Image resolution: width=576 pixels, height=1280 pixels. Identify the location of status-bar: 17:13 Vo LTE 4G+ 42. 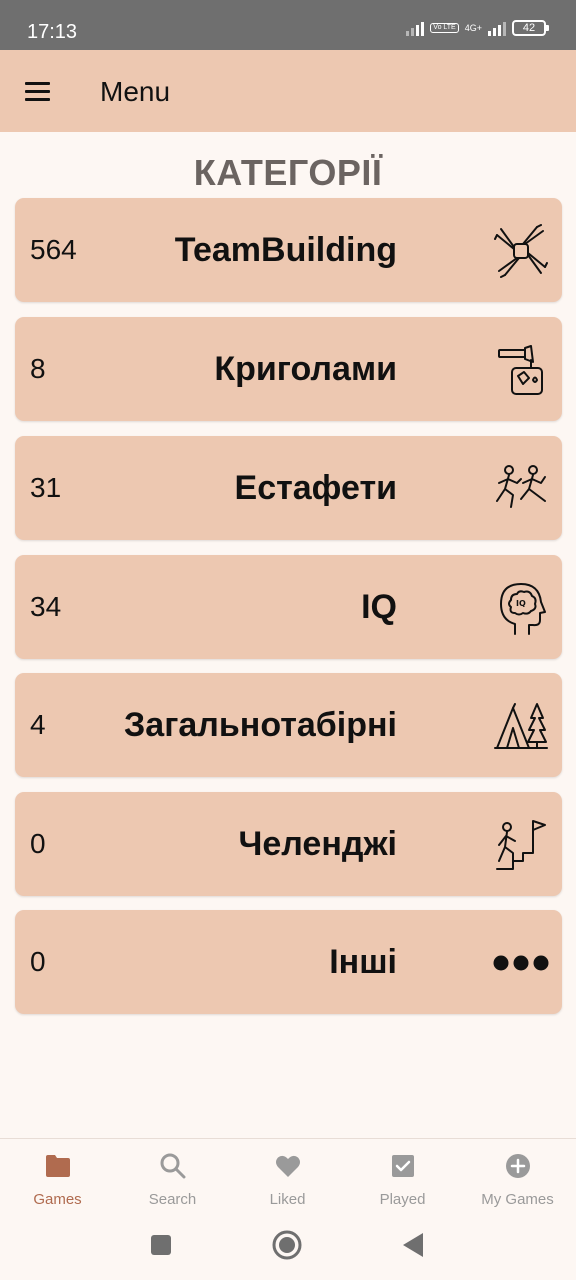
(288, 25).